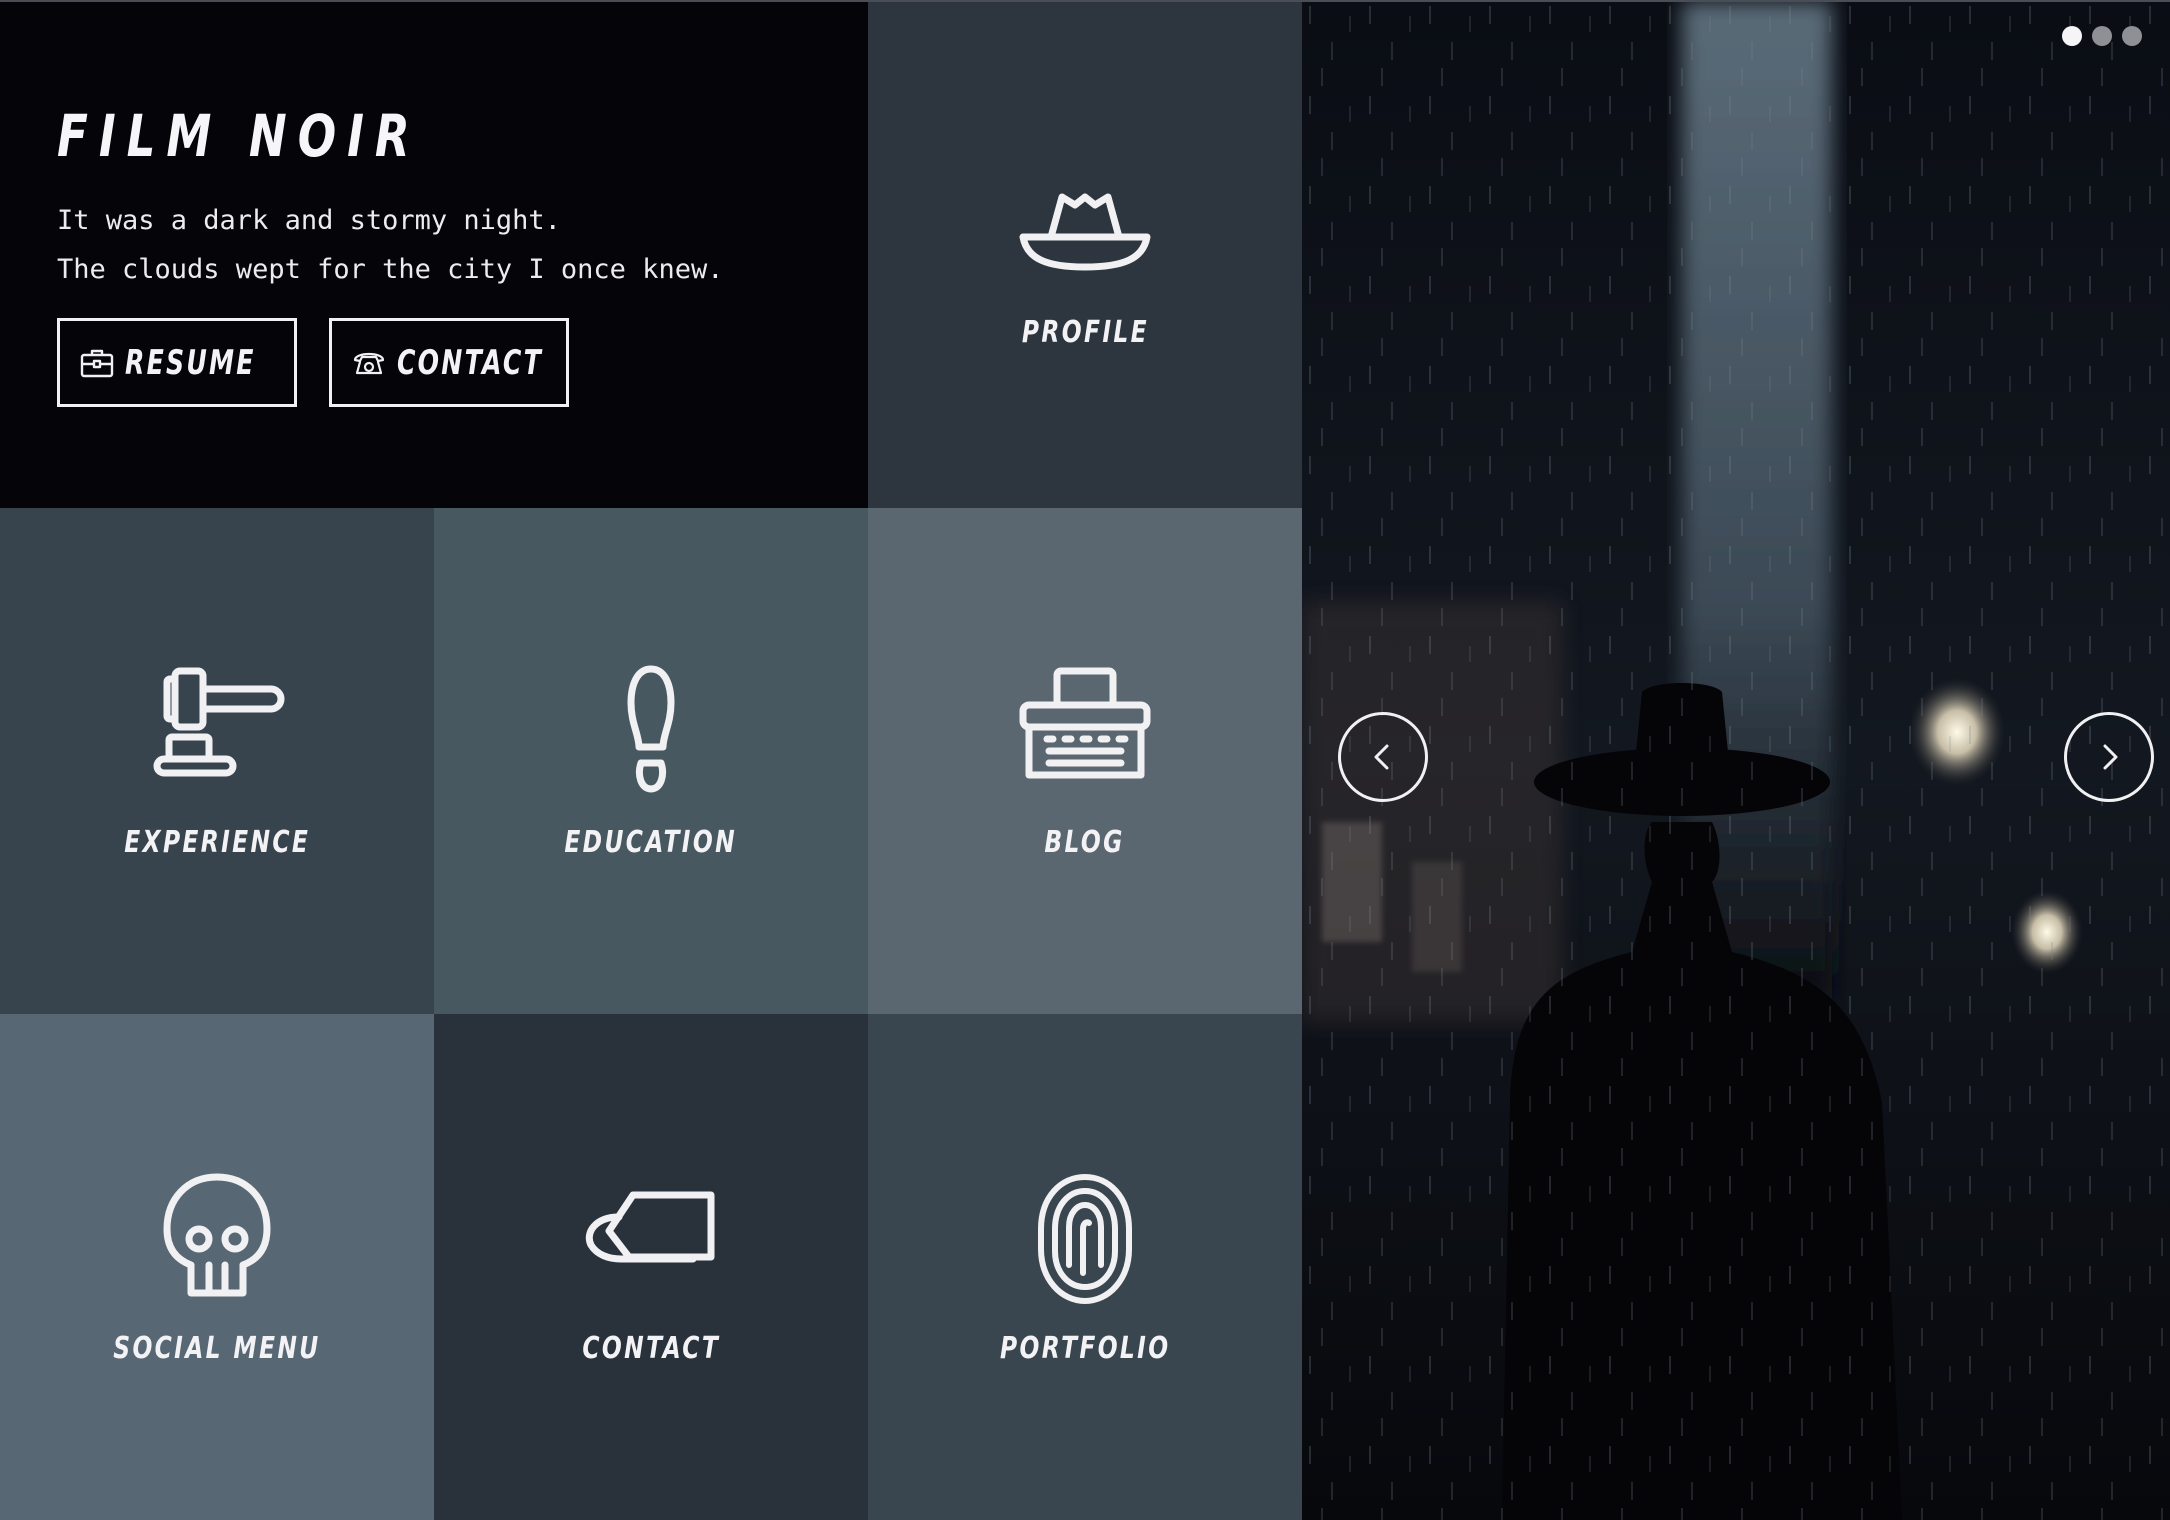  What do you see at coordinates (217, 842) in the screenshot?
I see `tile-experience-label: EXPERIENCE` at bounding box center [217, 842].